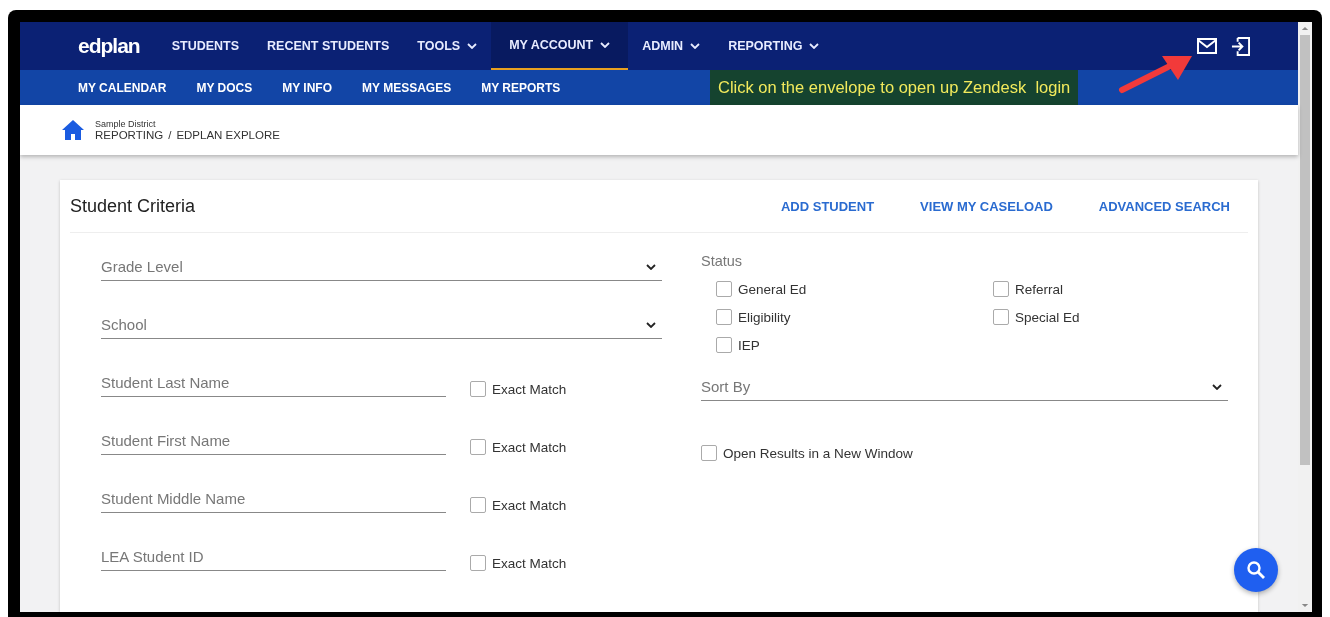 The width and height of the screenshot is (1330, 617). What do you see at coordinates (1164, 206) in the screenshot?
I see `action-link: ADVANCED SEARCH` at bounding box center [1164, 206].